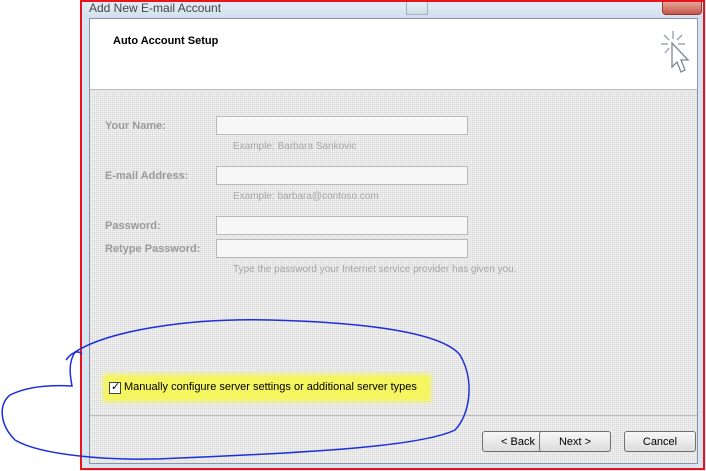  What do you see at coordinates (342, 125) in the screenshot?
I see `your-name-input` at bounding box center [342, 125].